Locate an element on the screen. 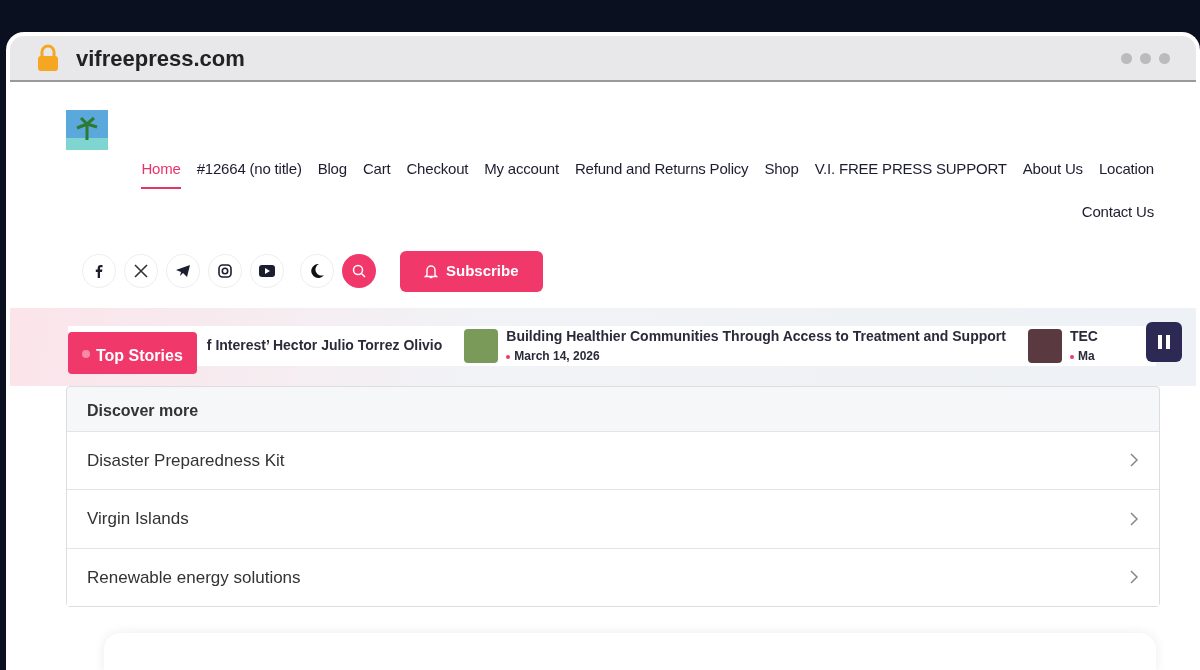  search-icon is located at coordinates (359, 271).